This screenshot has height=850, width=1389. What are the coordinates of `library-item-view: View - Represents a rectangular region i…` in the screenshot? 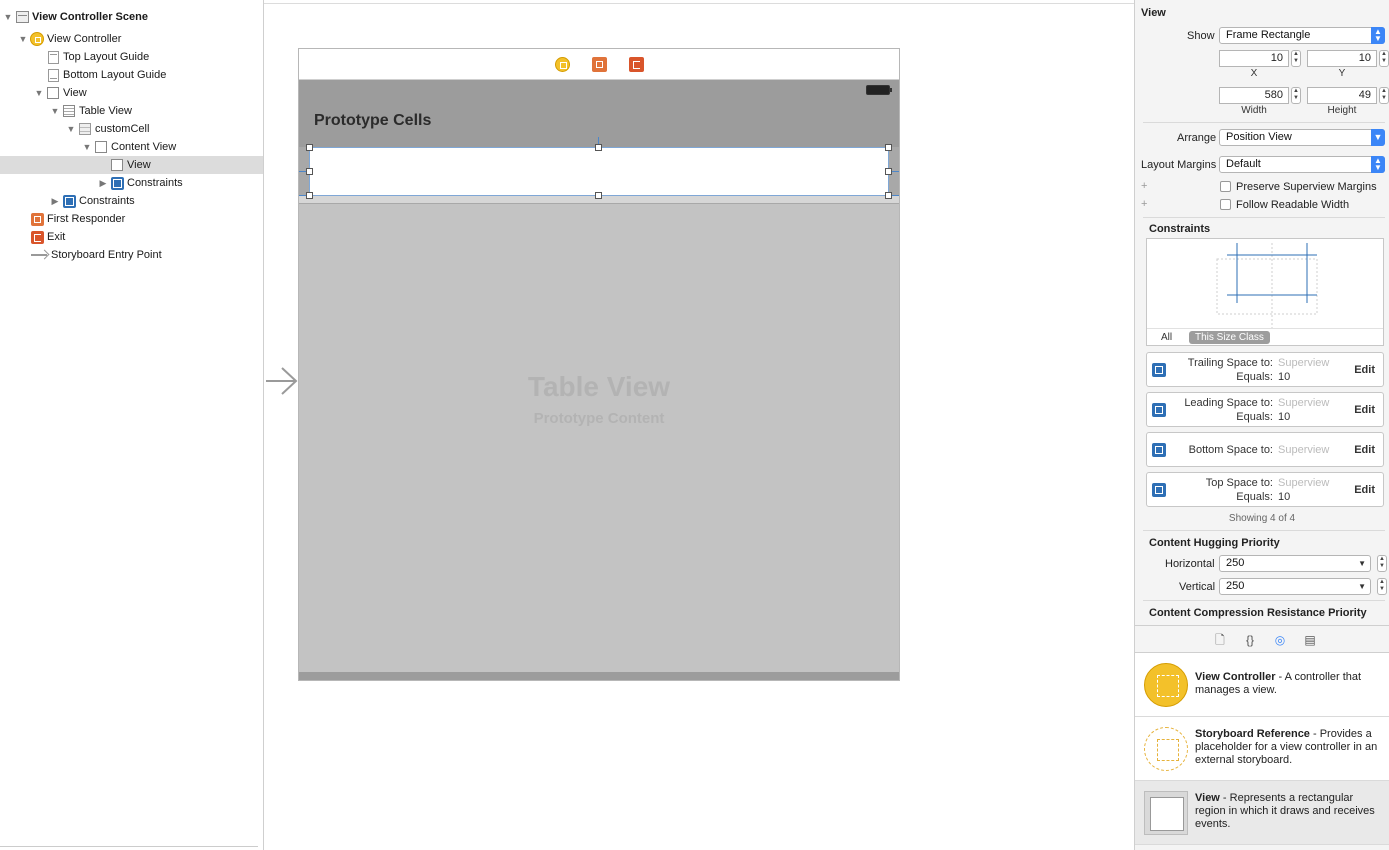 It's located at (1262, 813).